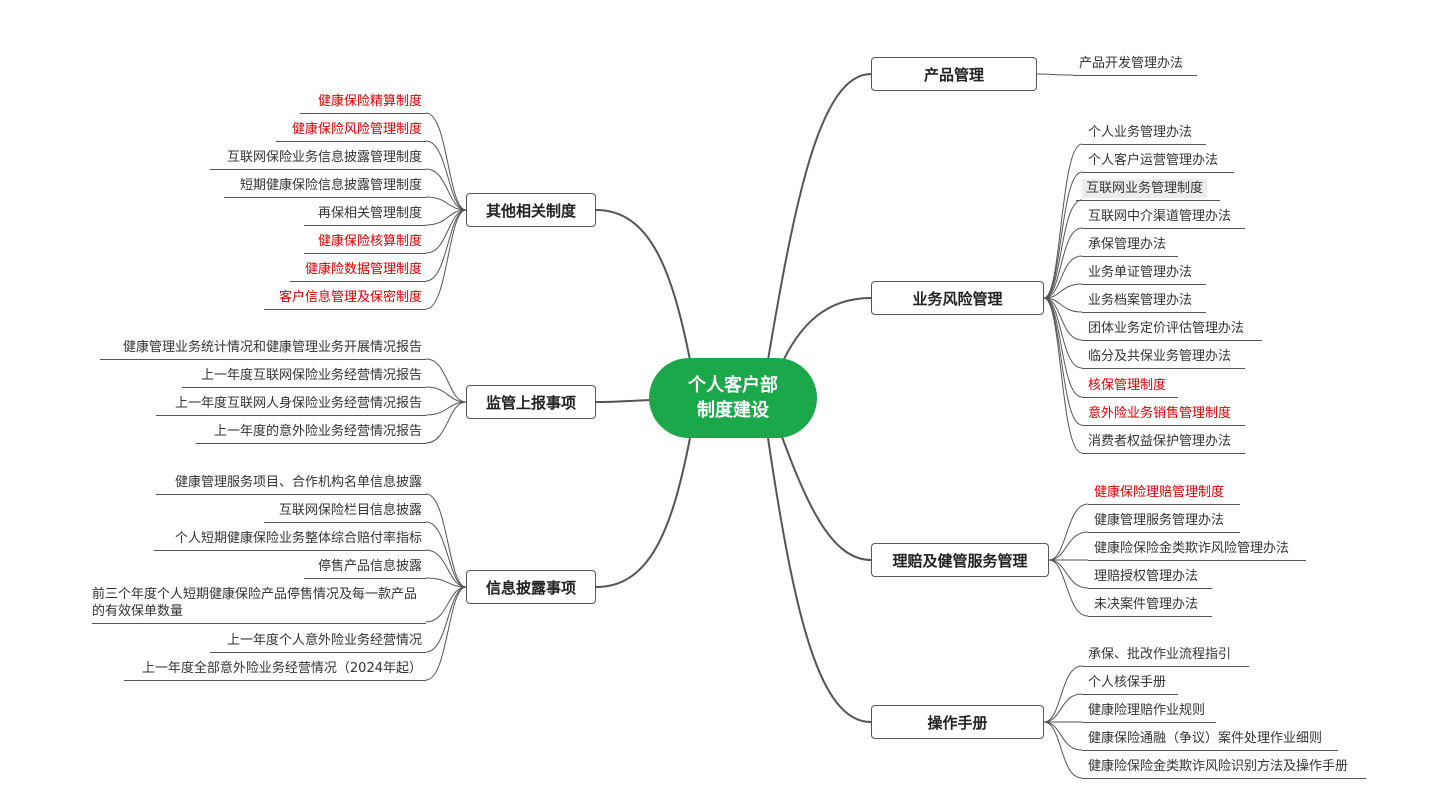 The height and width of the screenshot is (808, 1449). I want to click on leaf-other-6: 健康保险核算制度, so click(365, 242).